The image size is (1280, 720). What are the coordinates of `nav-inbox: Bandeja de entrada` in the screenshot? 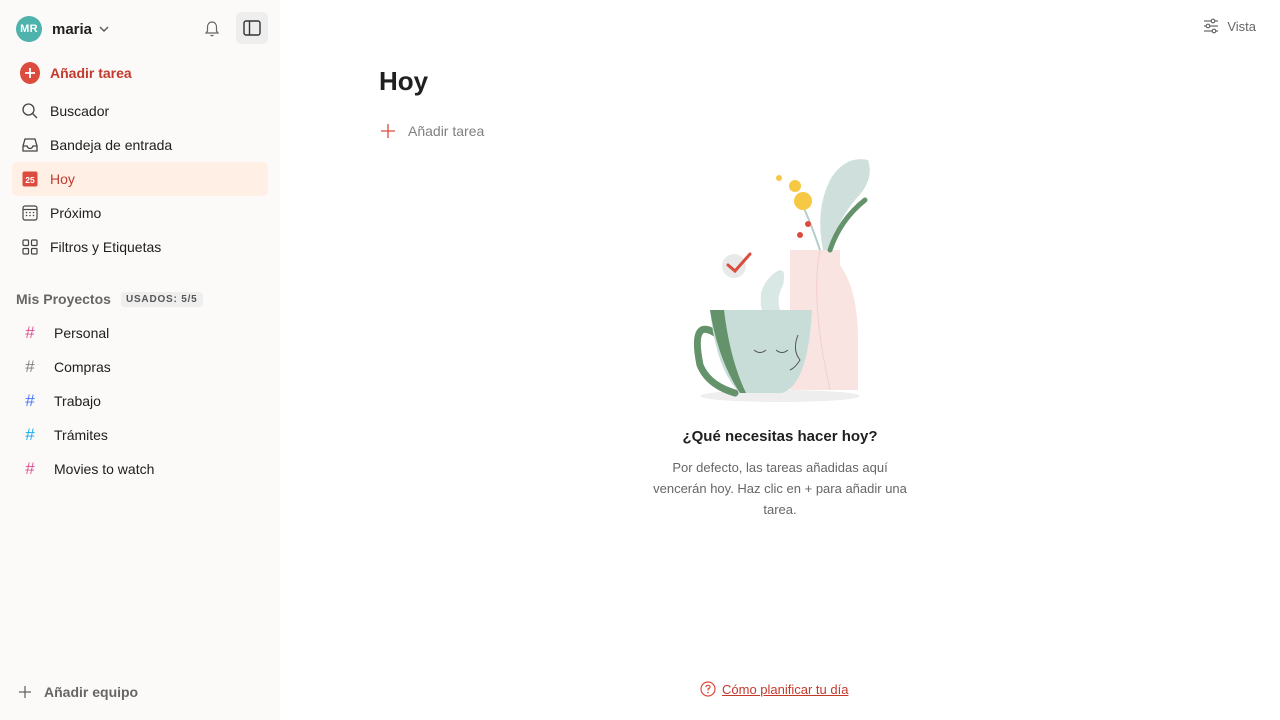 It's located at (140, 145).